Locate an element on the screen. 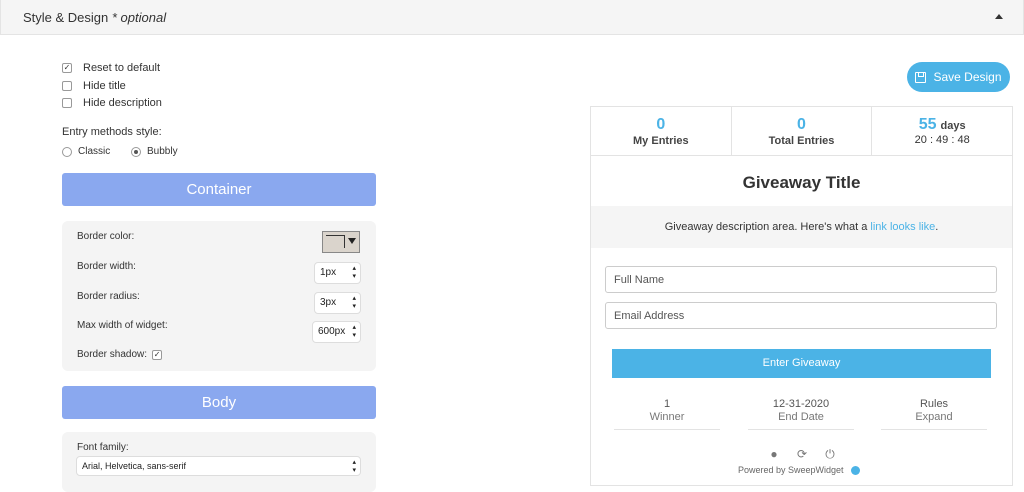 Image resolution: width=1024 pixels, height=492 pixels. total-entries-value: 0 is located at coordinates (801, 124).